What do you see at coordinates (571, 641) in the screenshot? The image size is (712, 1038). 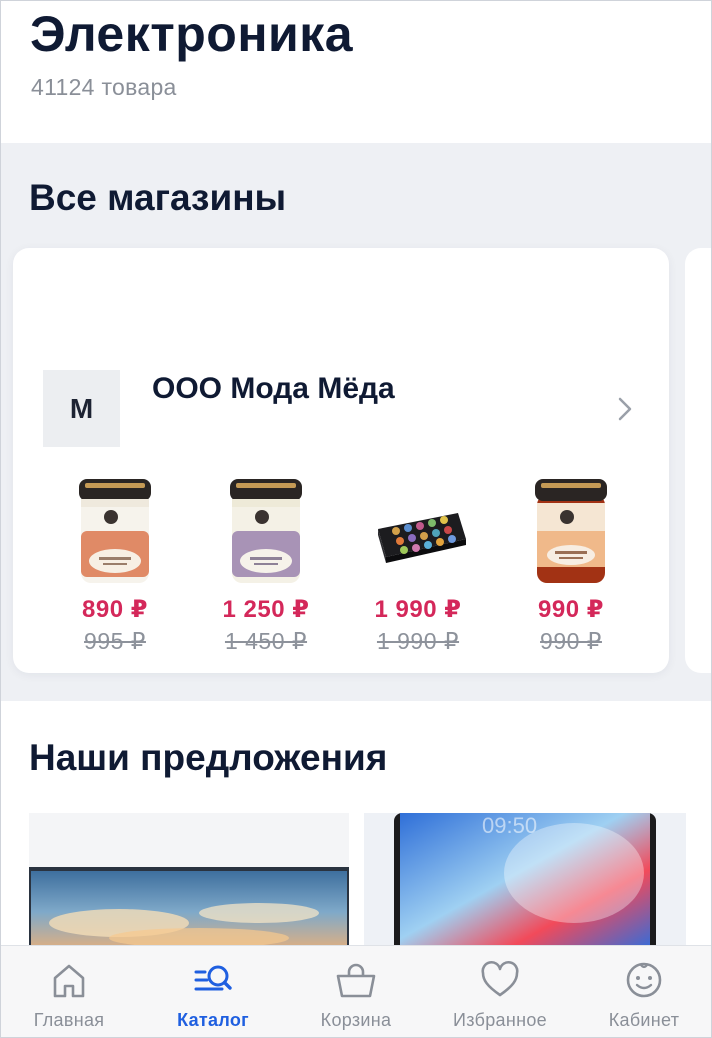 I see `product-old-price: 990 ₽` at bounding box center [571, 641].